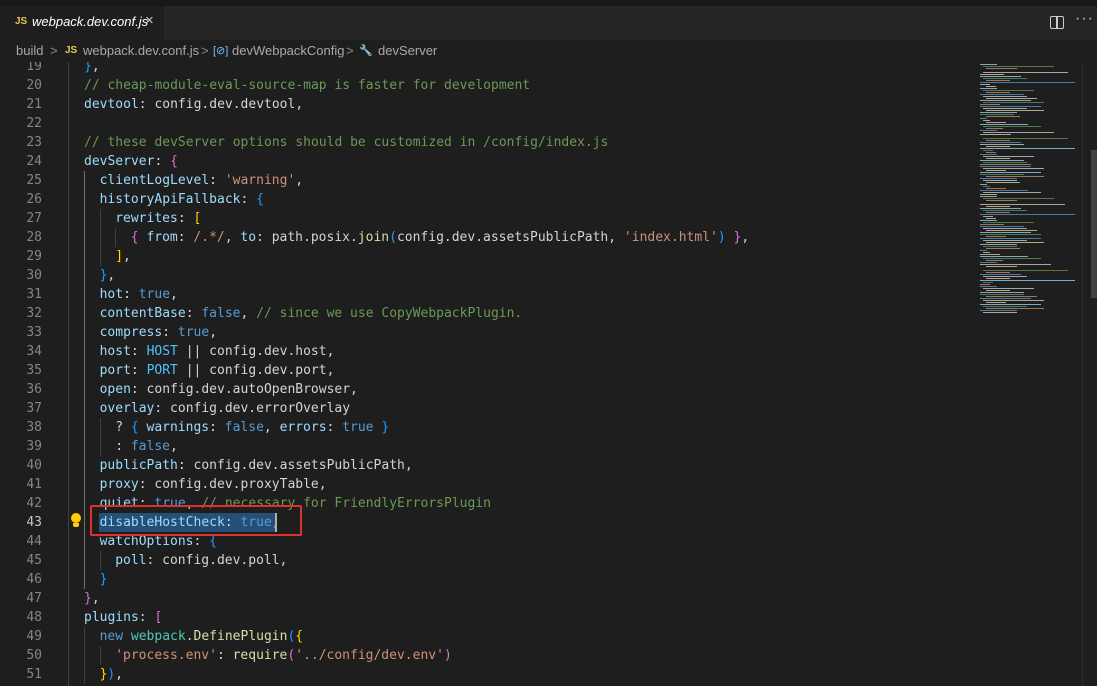 The image size is (1097, 686). What do you see at coordinates (182, 199) in the screenshot?
I see `code-line: historyApiFallback: {` at bounding box center [182, 199].